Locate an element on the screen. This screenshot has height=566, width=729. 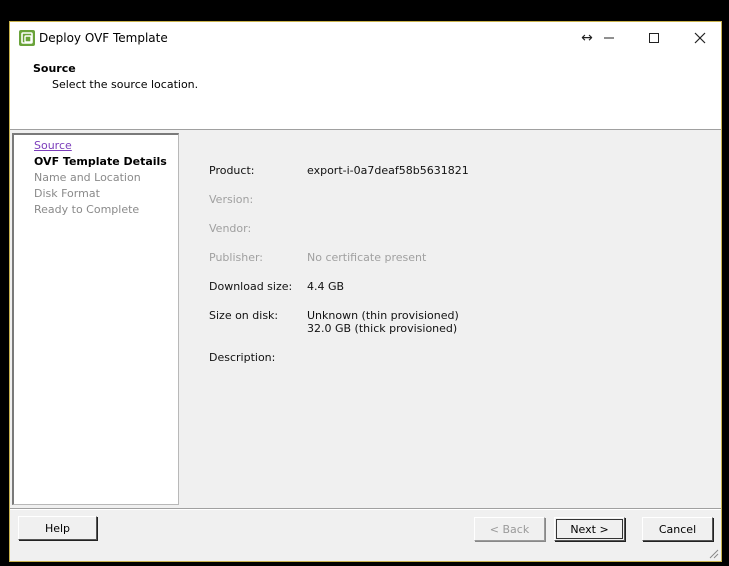
nav-step-disk-format: Disk Format is located at coordinates (67, 193).